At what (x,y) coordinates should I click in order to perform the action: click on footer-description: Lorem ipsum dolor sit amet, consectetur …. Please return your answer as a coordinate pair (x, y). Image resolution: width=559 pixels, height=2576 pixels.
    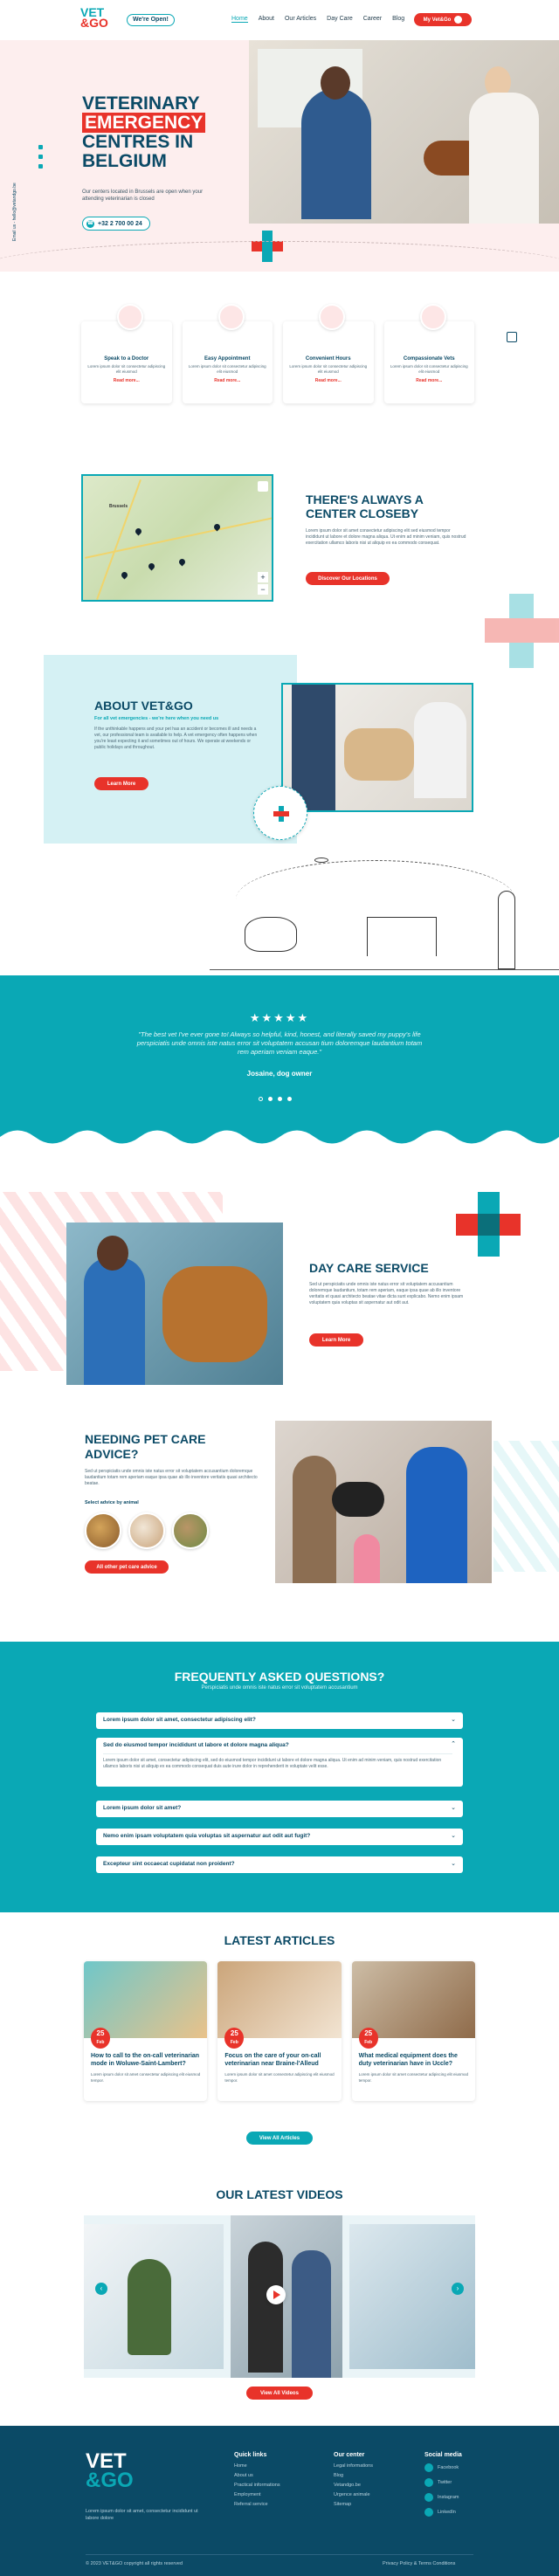
    Looking at the image, I should click on (142, 2515).